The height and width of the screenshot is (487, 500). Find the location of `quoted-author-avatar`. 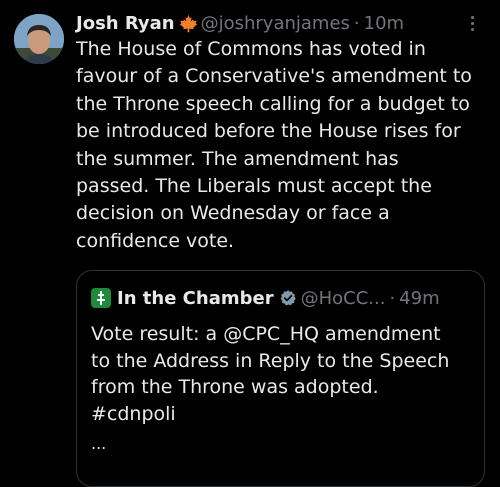

quoted-author-avatar is located at coordinates (101, 298).